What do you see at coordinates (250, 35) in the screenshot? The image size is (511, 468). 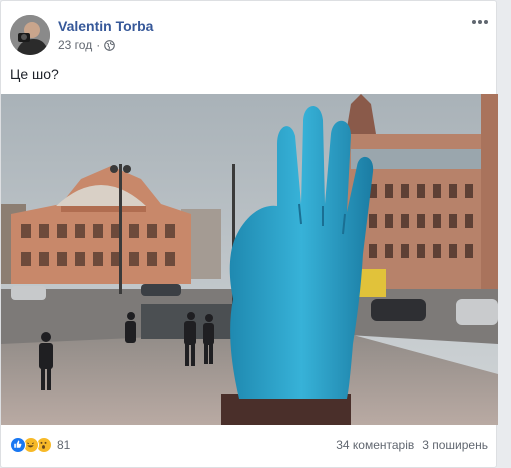 I see `post-header: Valentin Torba 23 год ·` at bounding box center [250, 35].